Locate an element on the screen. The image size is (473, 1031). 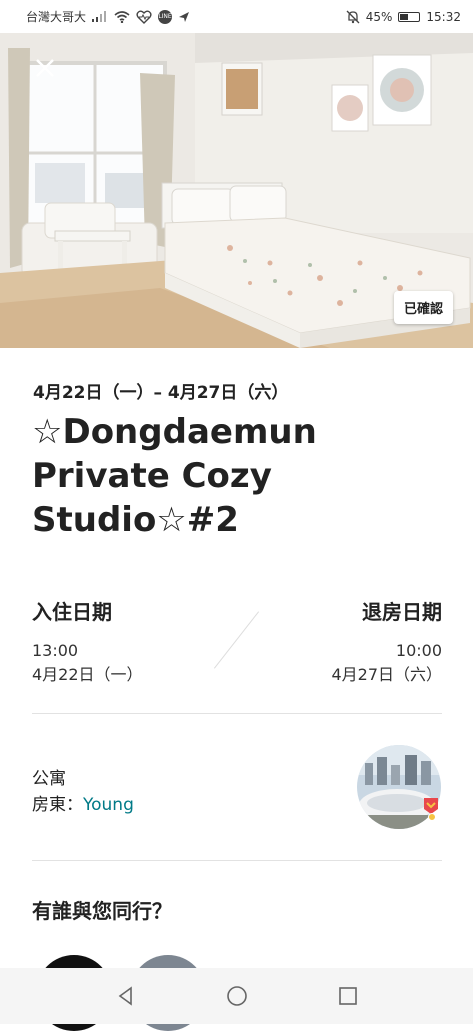
mute-icon is located at coordinates (353, 16).